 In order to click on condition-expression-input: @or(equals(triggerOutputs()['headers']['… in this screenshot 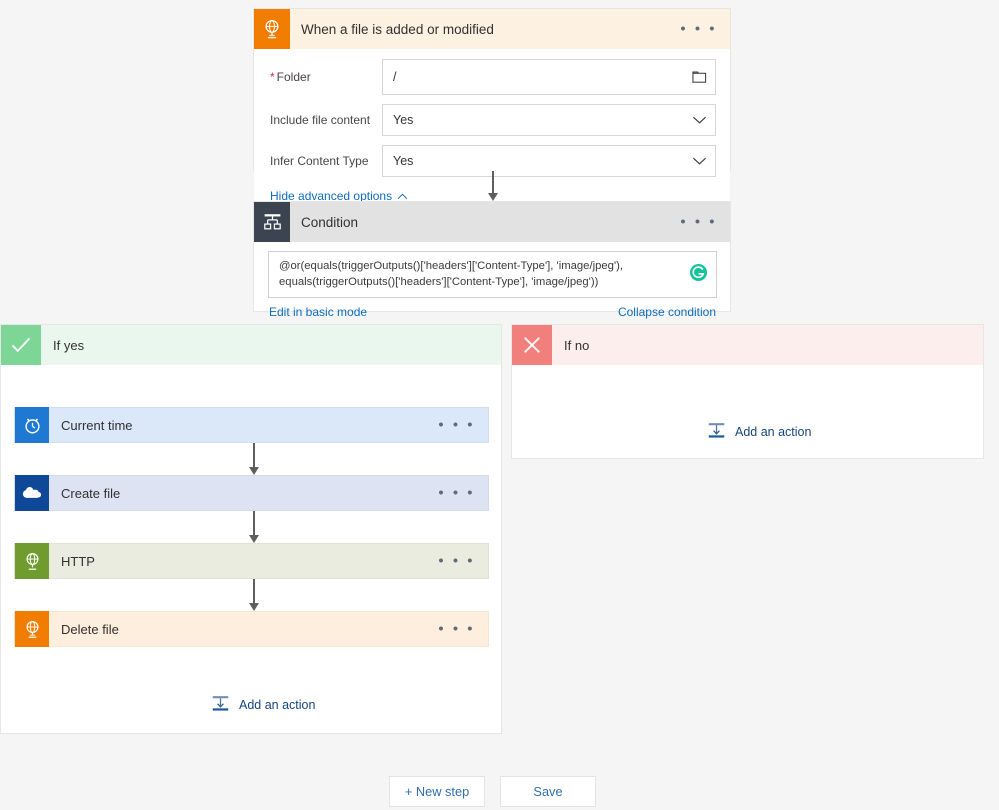, I will do `click(492, 274)`.